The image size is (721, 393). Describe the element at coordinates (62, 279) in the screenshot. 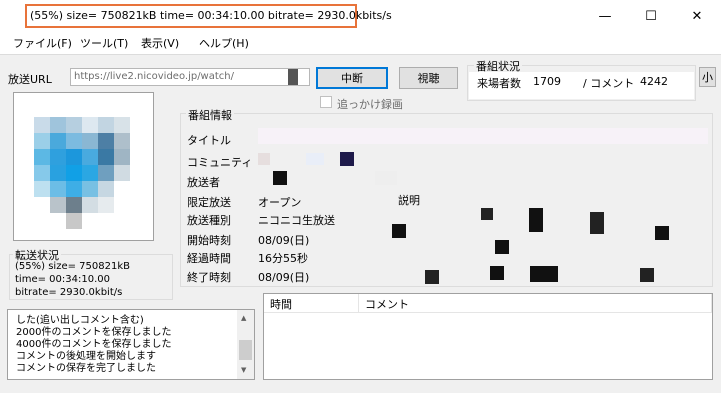

I see `transfer-line-time: time= 00:34:10.00` at that location.